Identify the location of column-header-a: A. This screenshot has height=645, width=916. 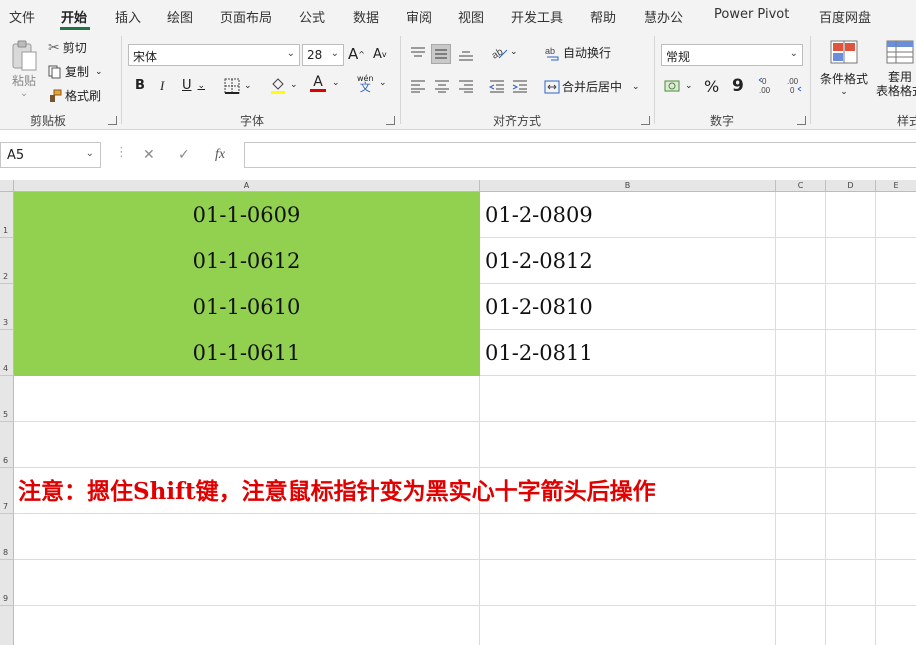
(247, 186).